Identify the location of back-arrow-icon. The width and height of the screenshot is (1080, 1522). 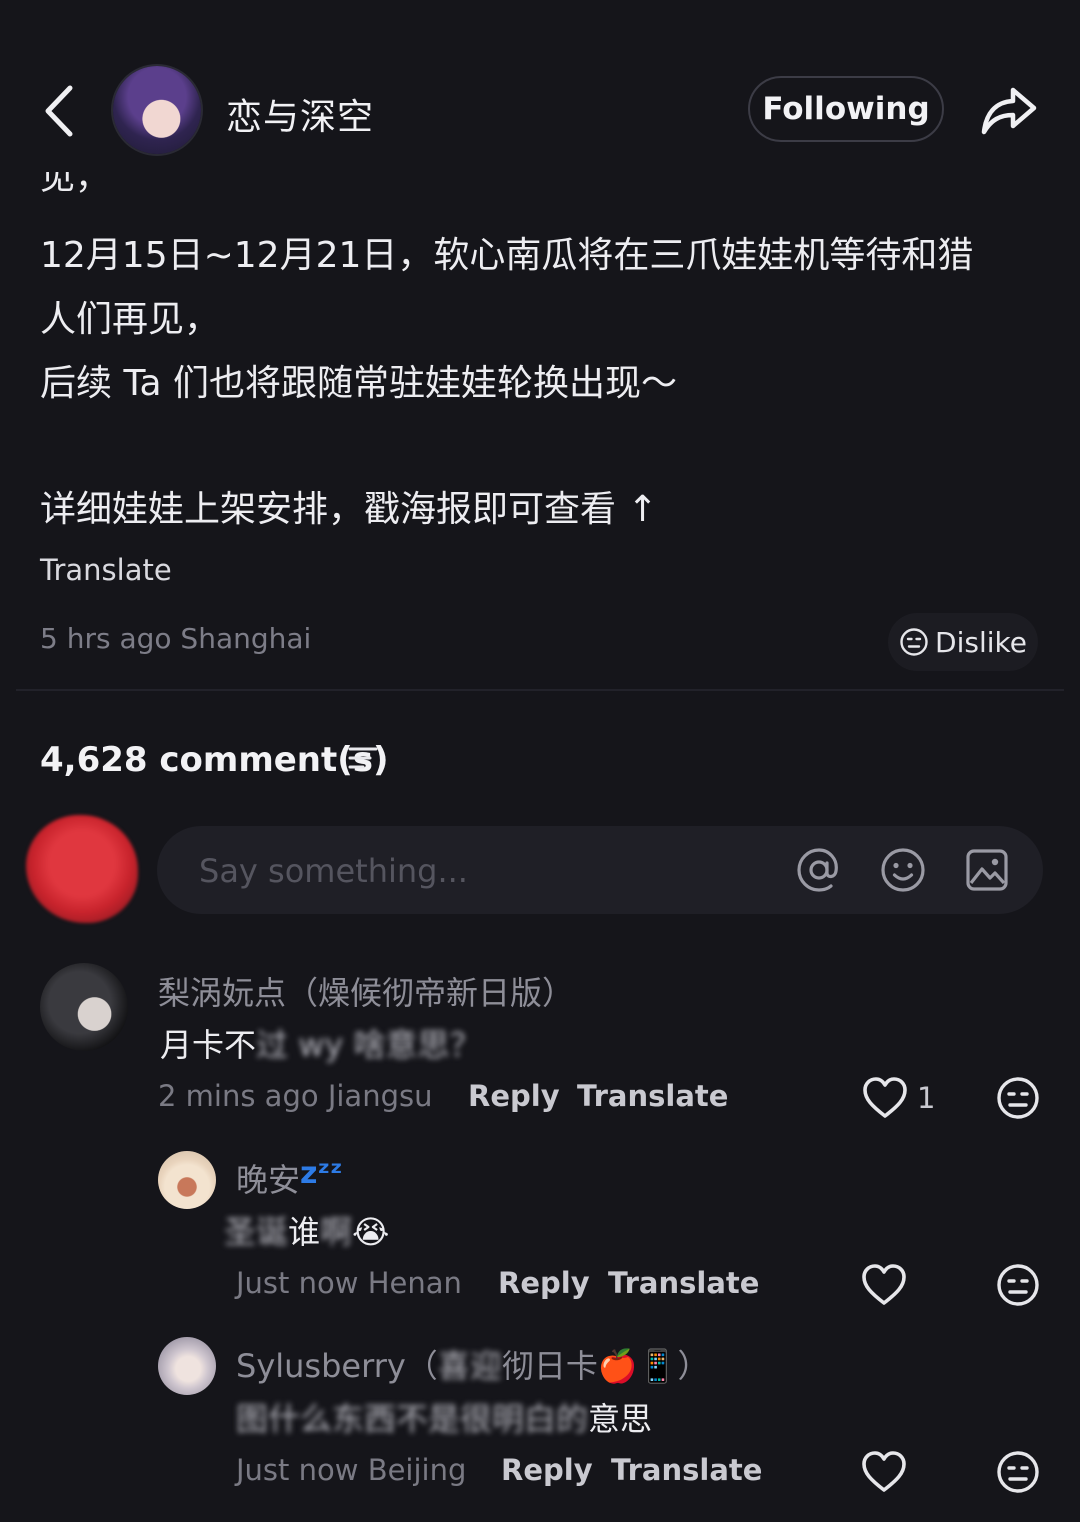
(59, 111).